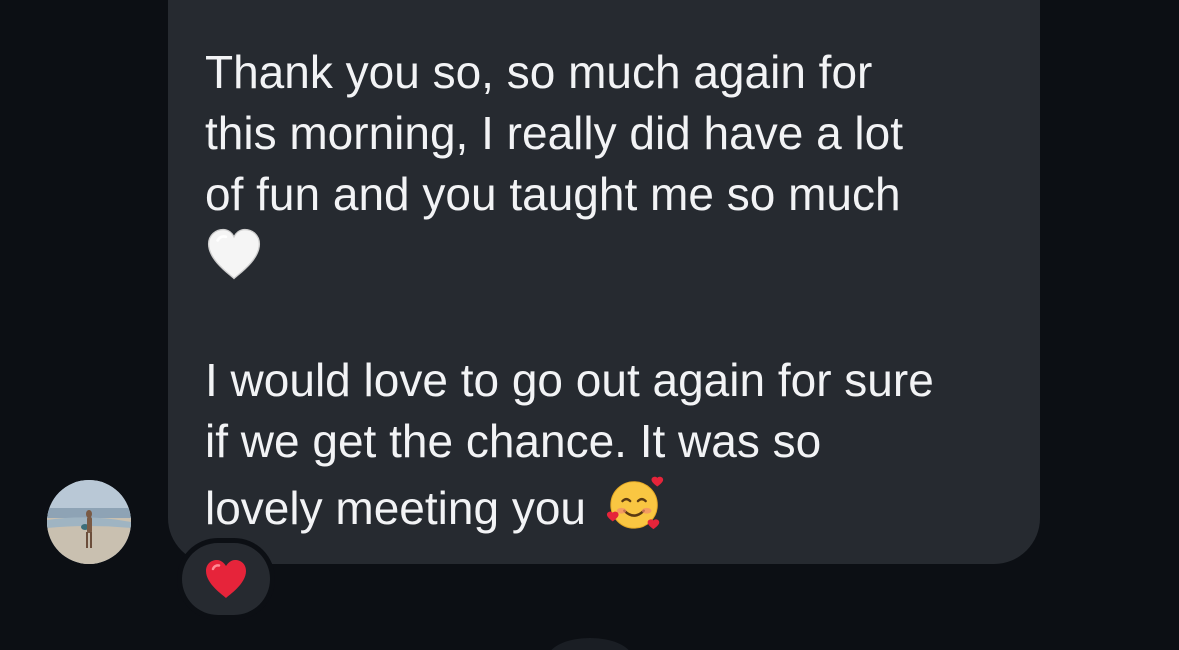  I want to click on profile-avatar, so click(89, 522).